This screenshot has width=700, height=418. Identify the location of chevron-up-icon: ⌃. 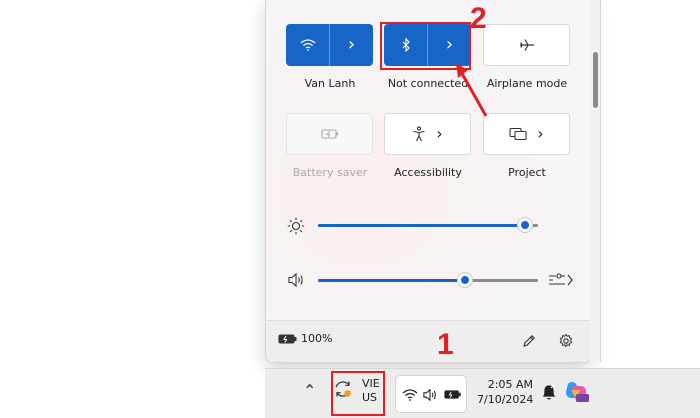
(309, 390).